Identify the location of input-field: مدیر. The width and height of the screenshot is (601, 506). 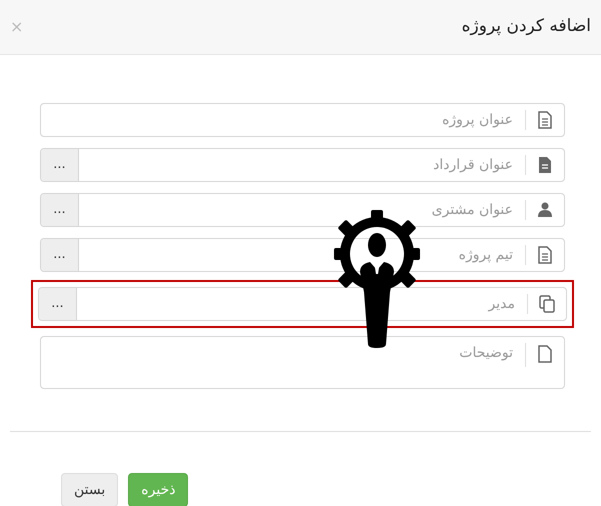
(302, 304).